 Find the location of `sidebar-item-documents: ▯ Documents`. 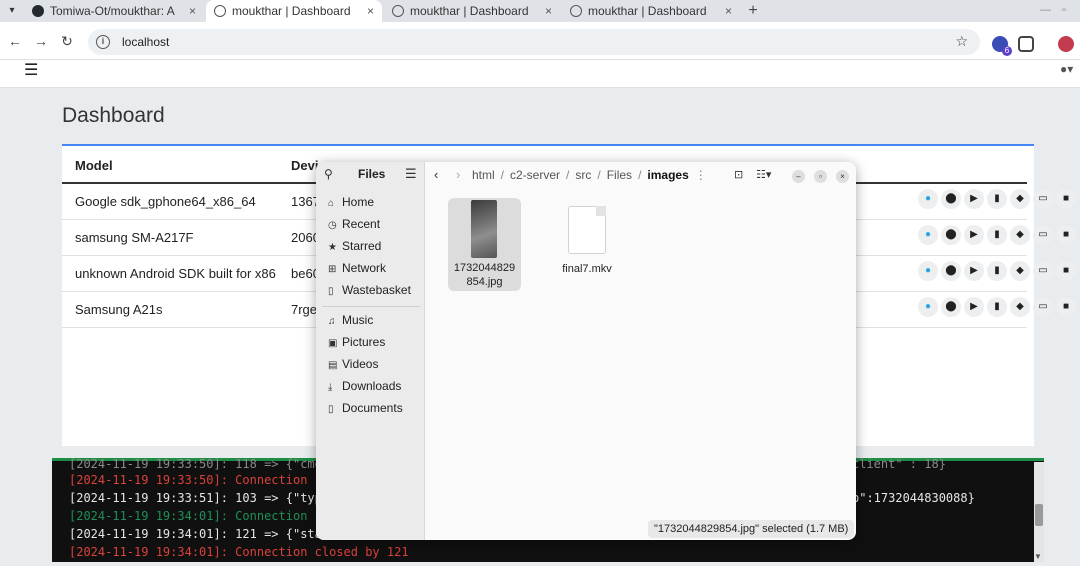

sidebar-item-documents: ▯ Documents is located at coordinates (365, 408).